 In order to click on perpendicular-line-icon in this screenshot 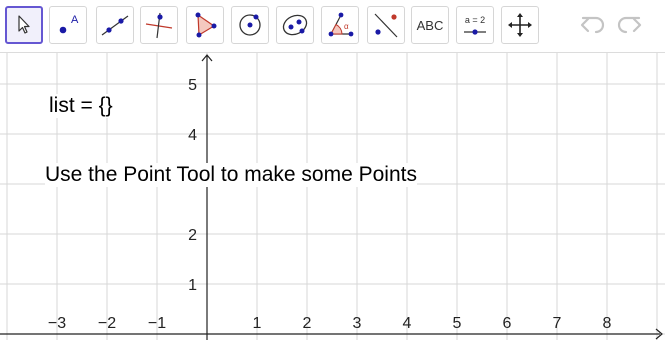, I will do `click(159, 25)`.